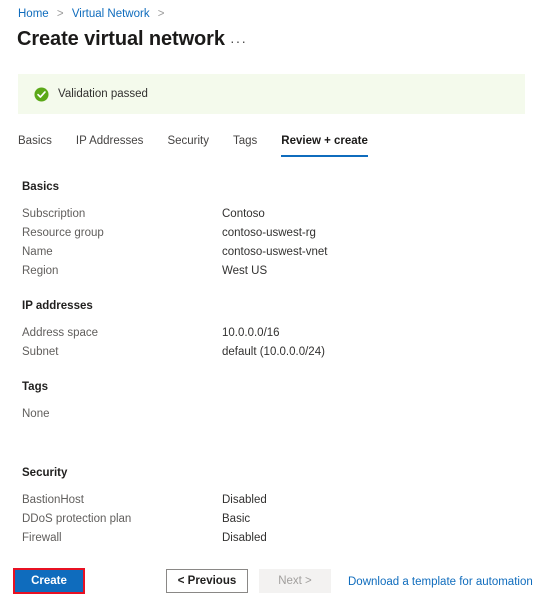 Image resolution: width=540 pixels, height=615 pixels. Describe the element at coordinates (57, 306) in the screenshot. I see `section-heading-ip-addresses: IP addresses` at that location.